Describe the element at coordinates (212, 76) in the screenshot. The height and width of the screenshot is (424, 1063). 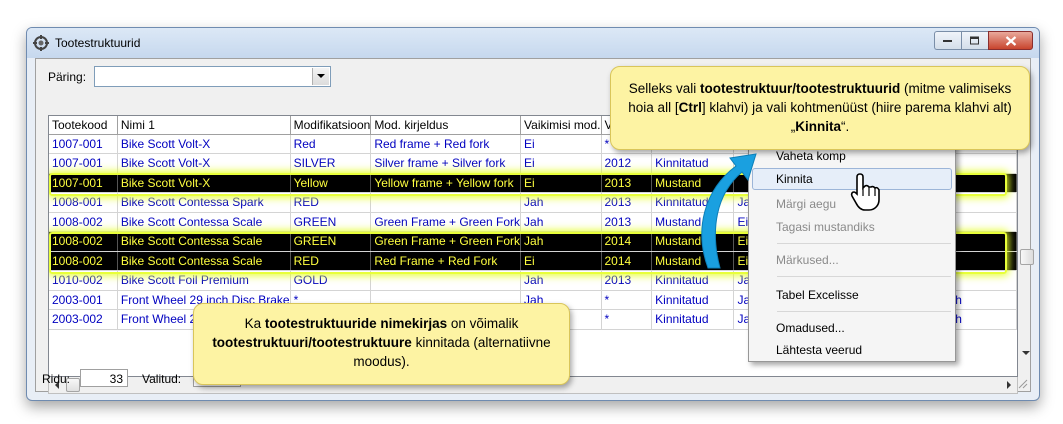
I see `query-select` at that location.